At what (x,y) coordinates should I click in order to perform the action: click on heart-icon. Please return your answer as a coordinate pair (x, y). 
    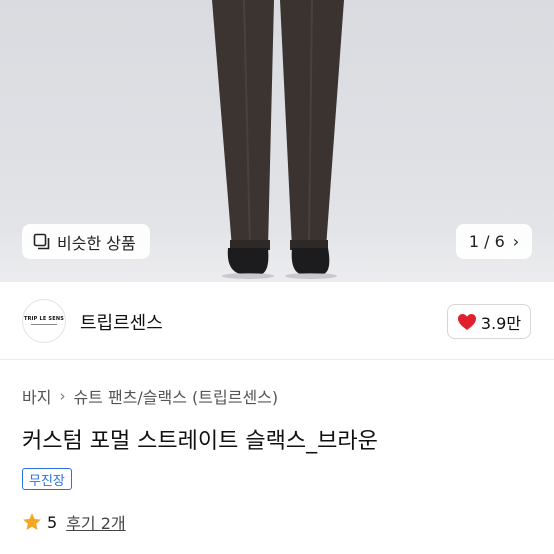
    Looking at the image, I should click on (466, 321).